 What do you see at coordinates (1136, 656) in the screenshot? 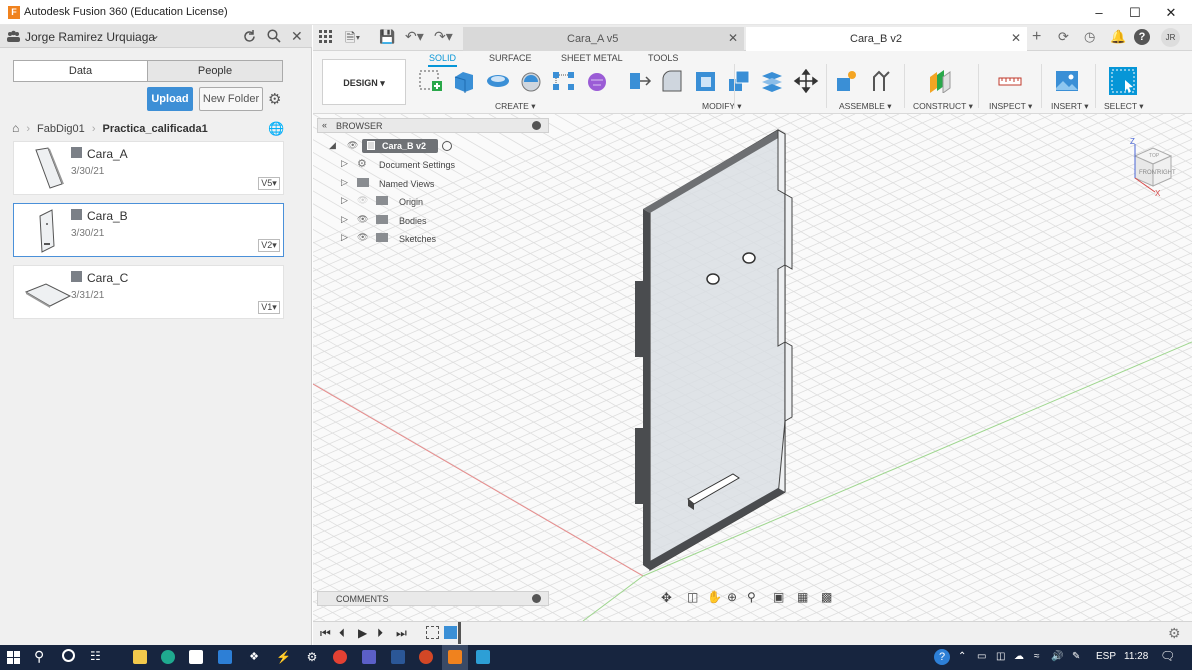
I see `clock: 11:28` at bounding box center [1136, 656].